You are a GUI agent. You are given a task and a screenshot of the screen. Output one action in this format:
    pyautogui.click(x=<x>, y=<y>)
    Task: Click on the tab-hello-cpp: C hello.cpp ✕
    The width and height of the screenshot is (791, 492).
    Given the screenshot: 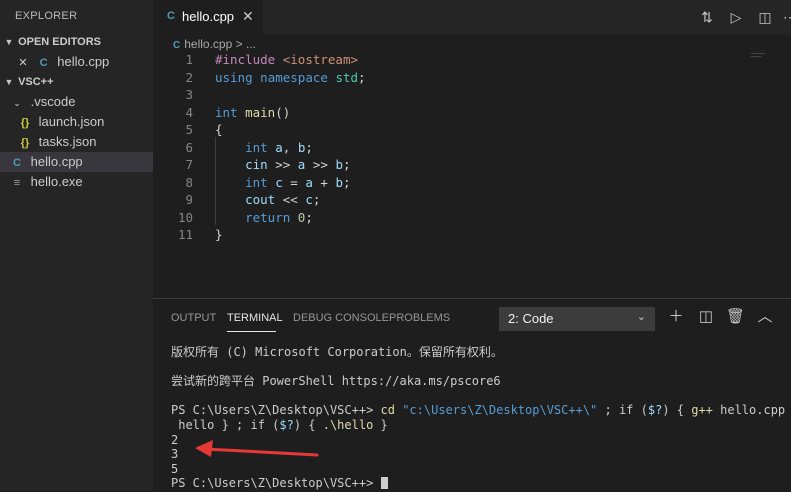 What is the action you would take?
    pyautogui.click(x=208, y=17)
    